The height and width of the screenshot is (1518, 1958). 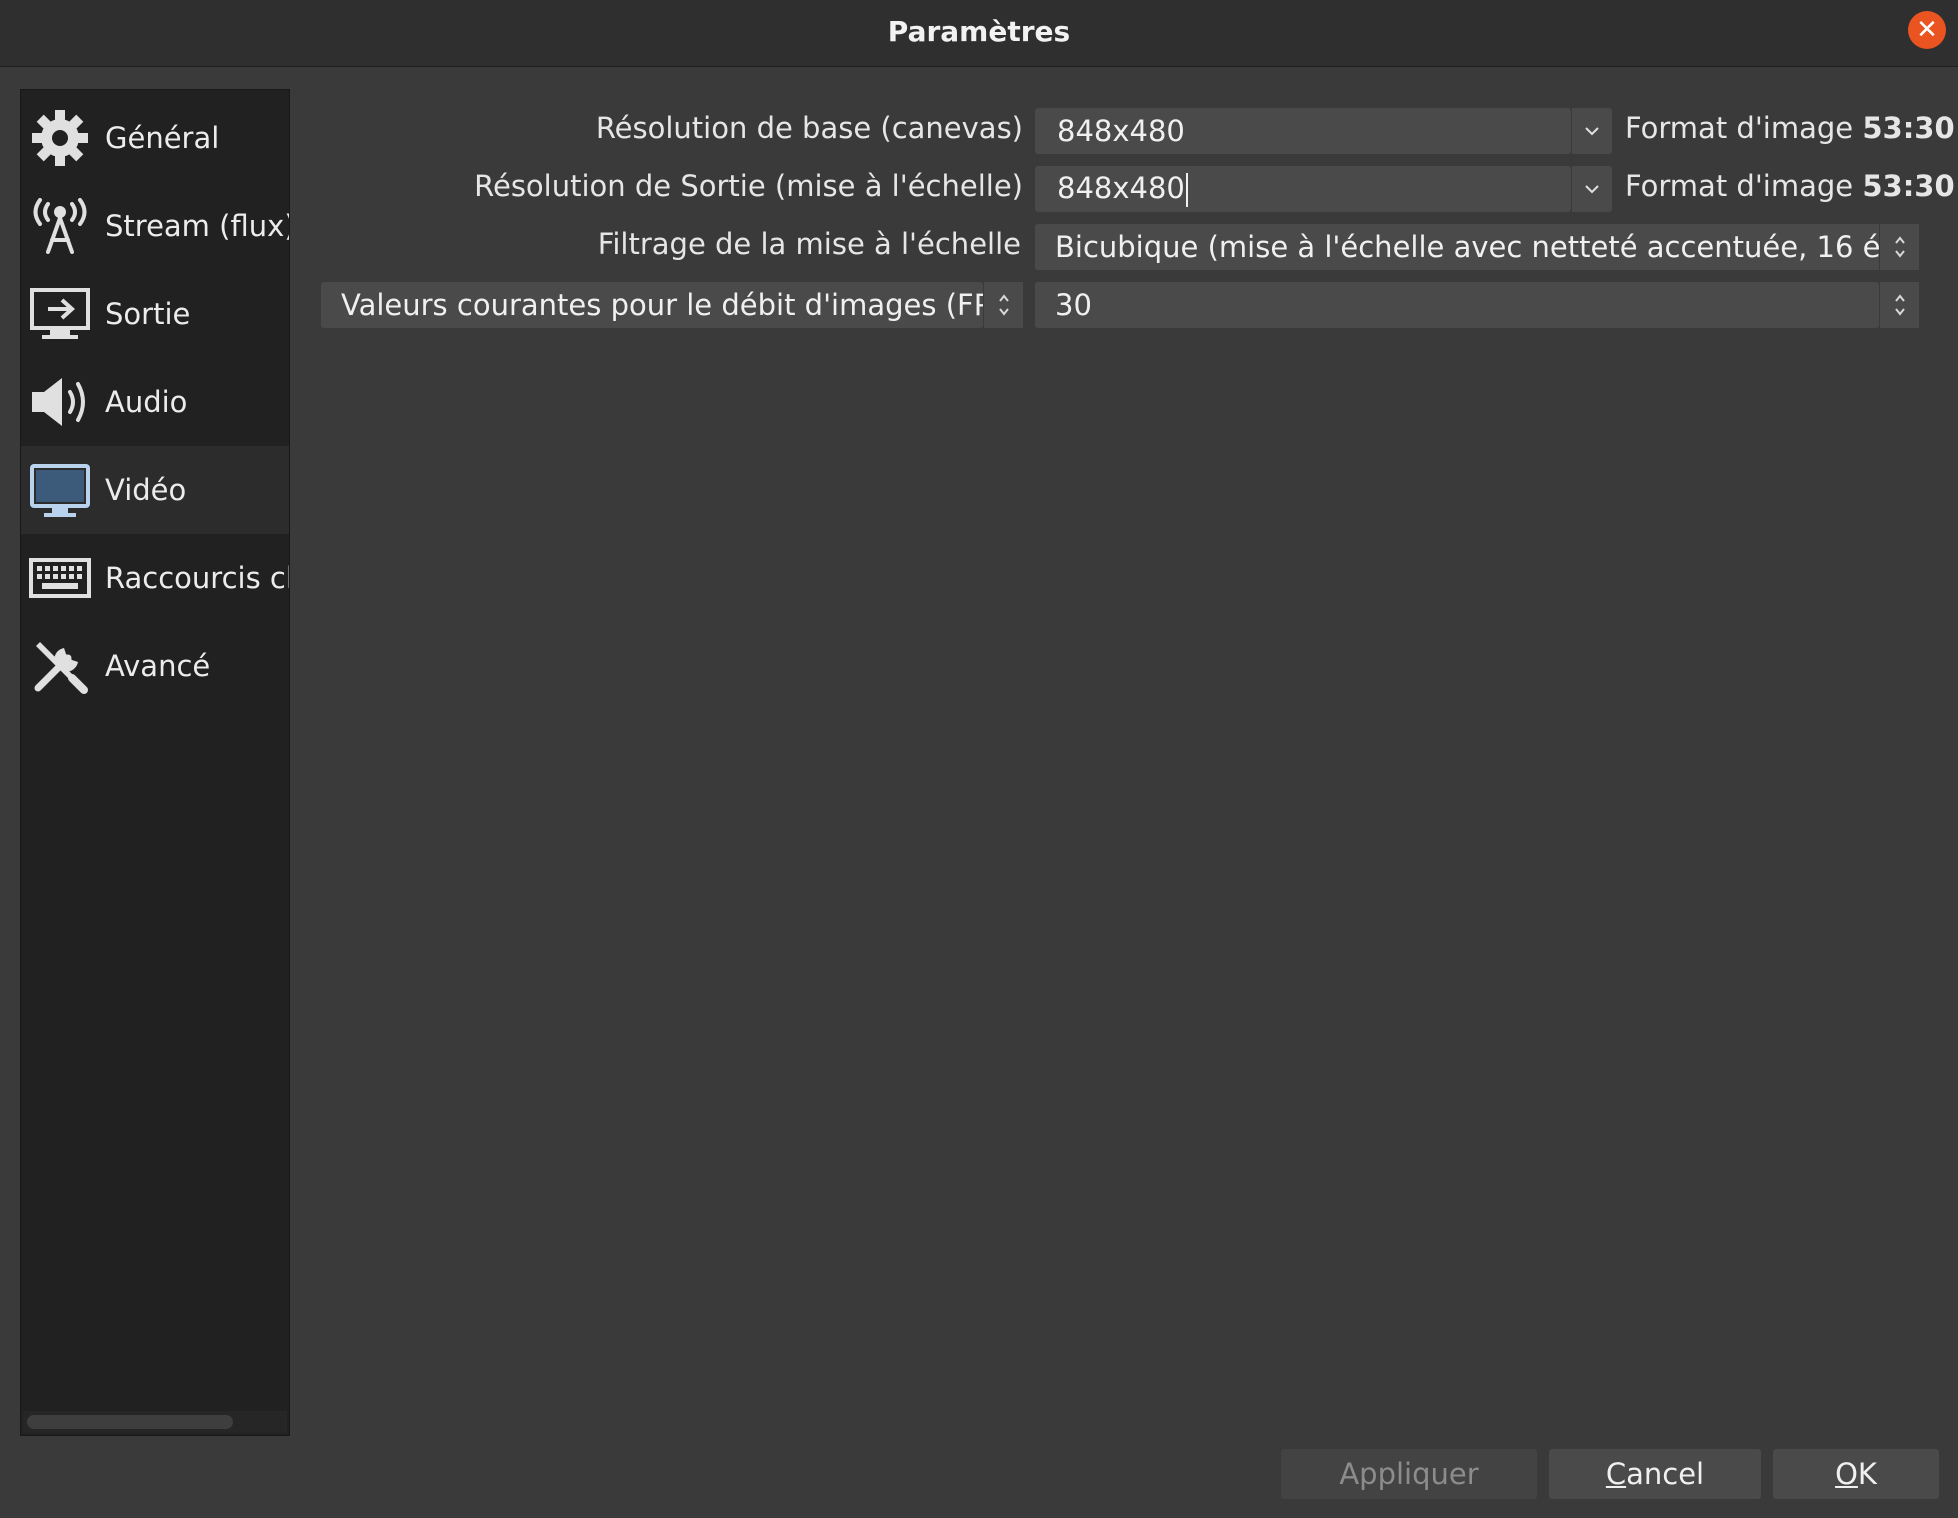 What do you see at coordinates (809, 244) in the screenshot?
I see `downscale-filter-label: Filtrage de la mise à l'échelle` at bounding box center [809, 244].